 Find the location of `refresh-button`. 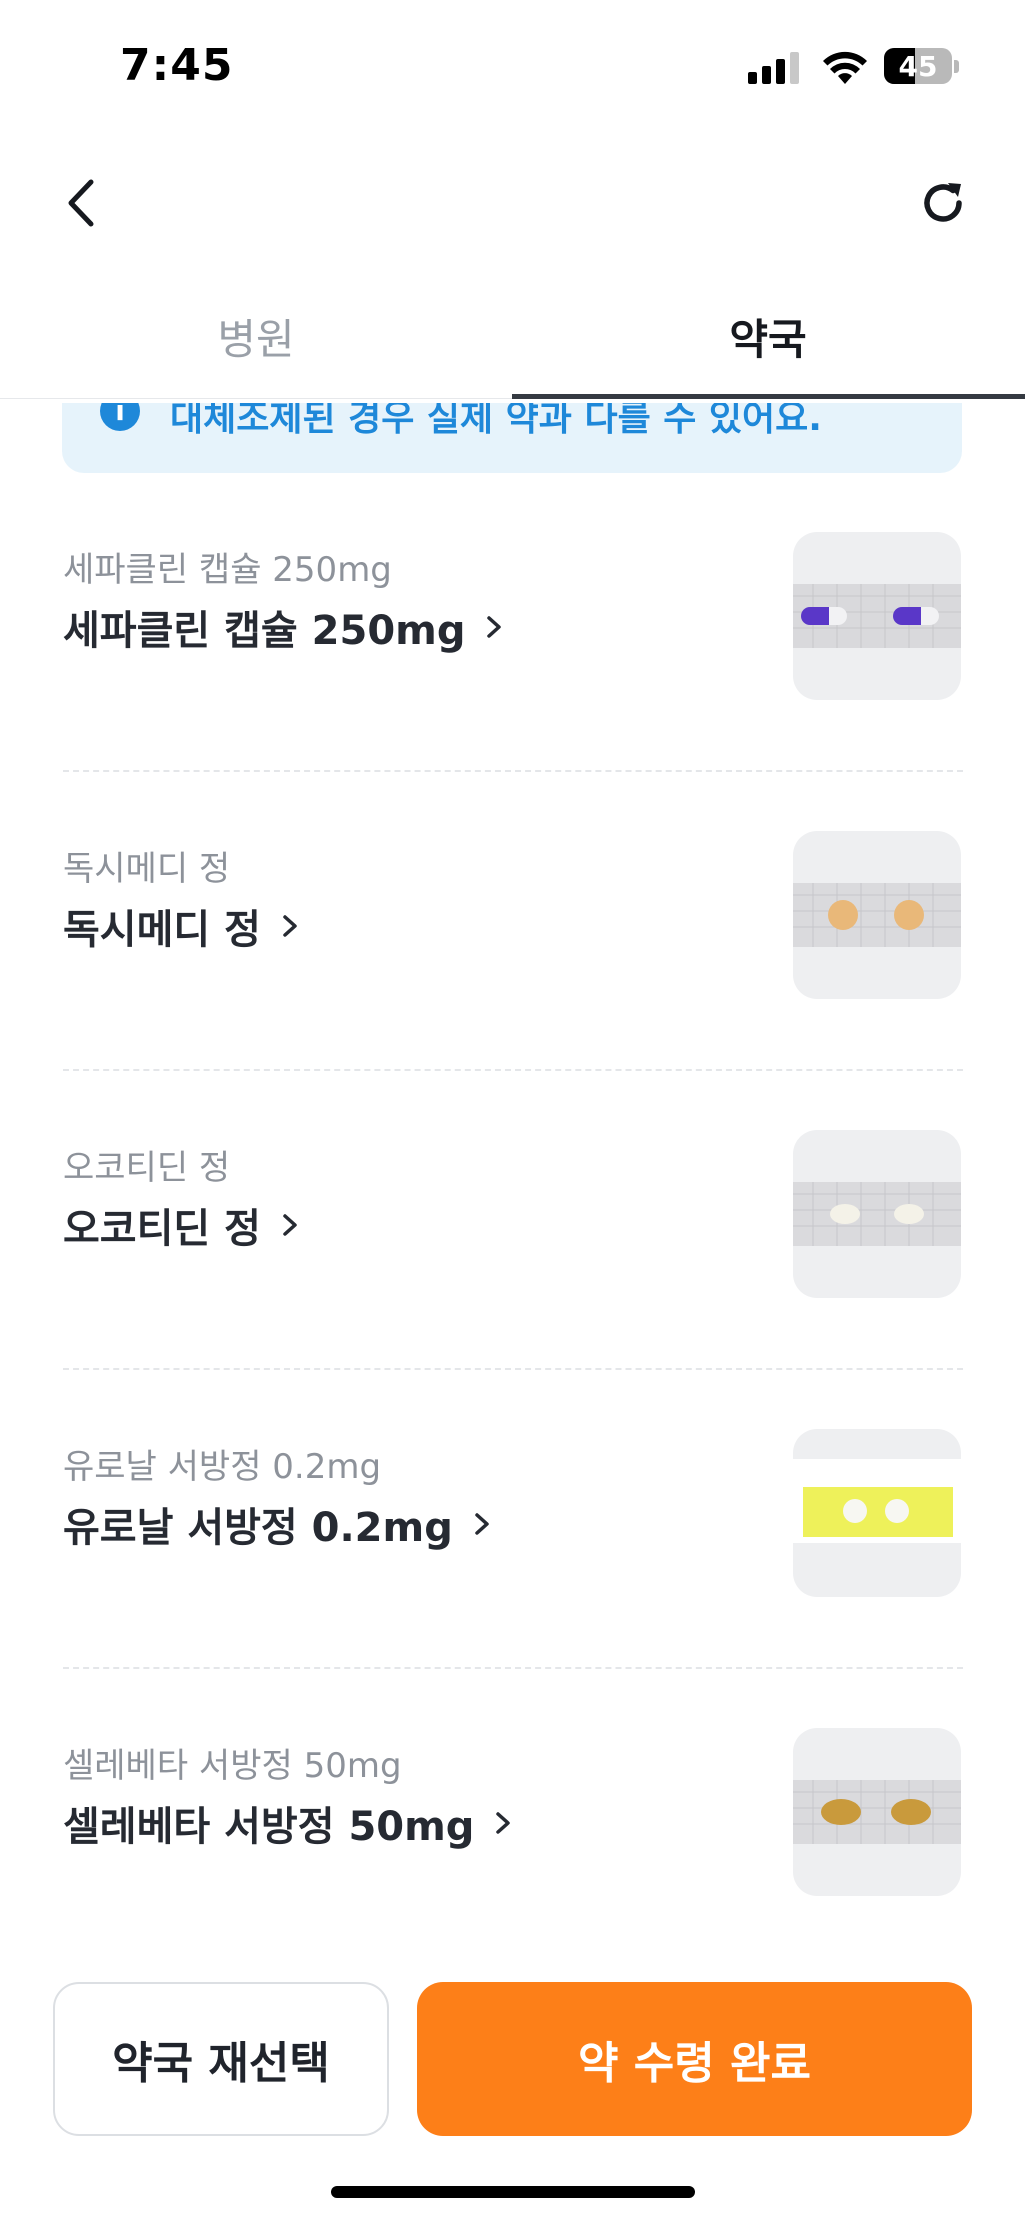

refresh-button is located at coordinates (943, 203).